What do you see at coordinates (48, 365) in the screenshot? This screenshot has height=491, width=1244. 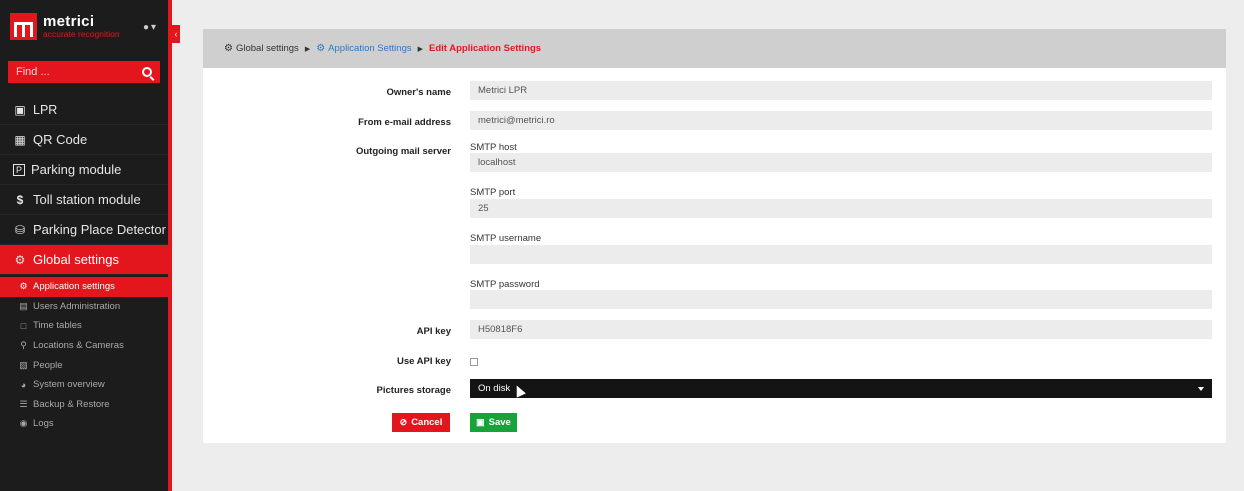 I see `sub-item-label: People` at bounding box center [48, 365].